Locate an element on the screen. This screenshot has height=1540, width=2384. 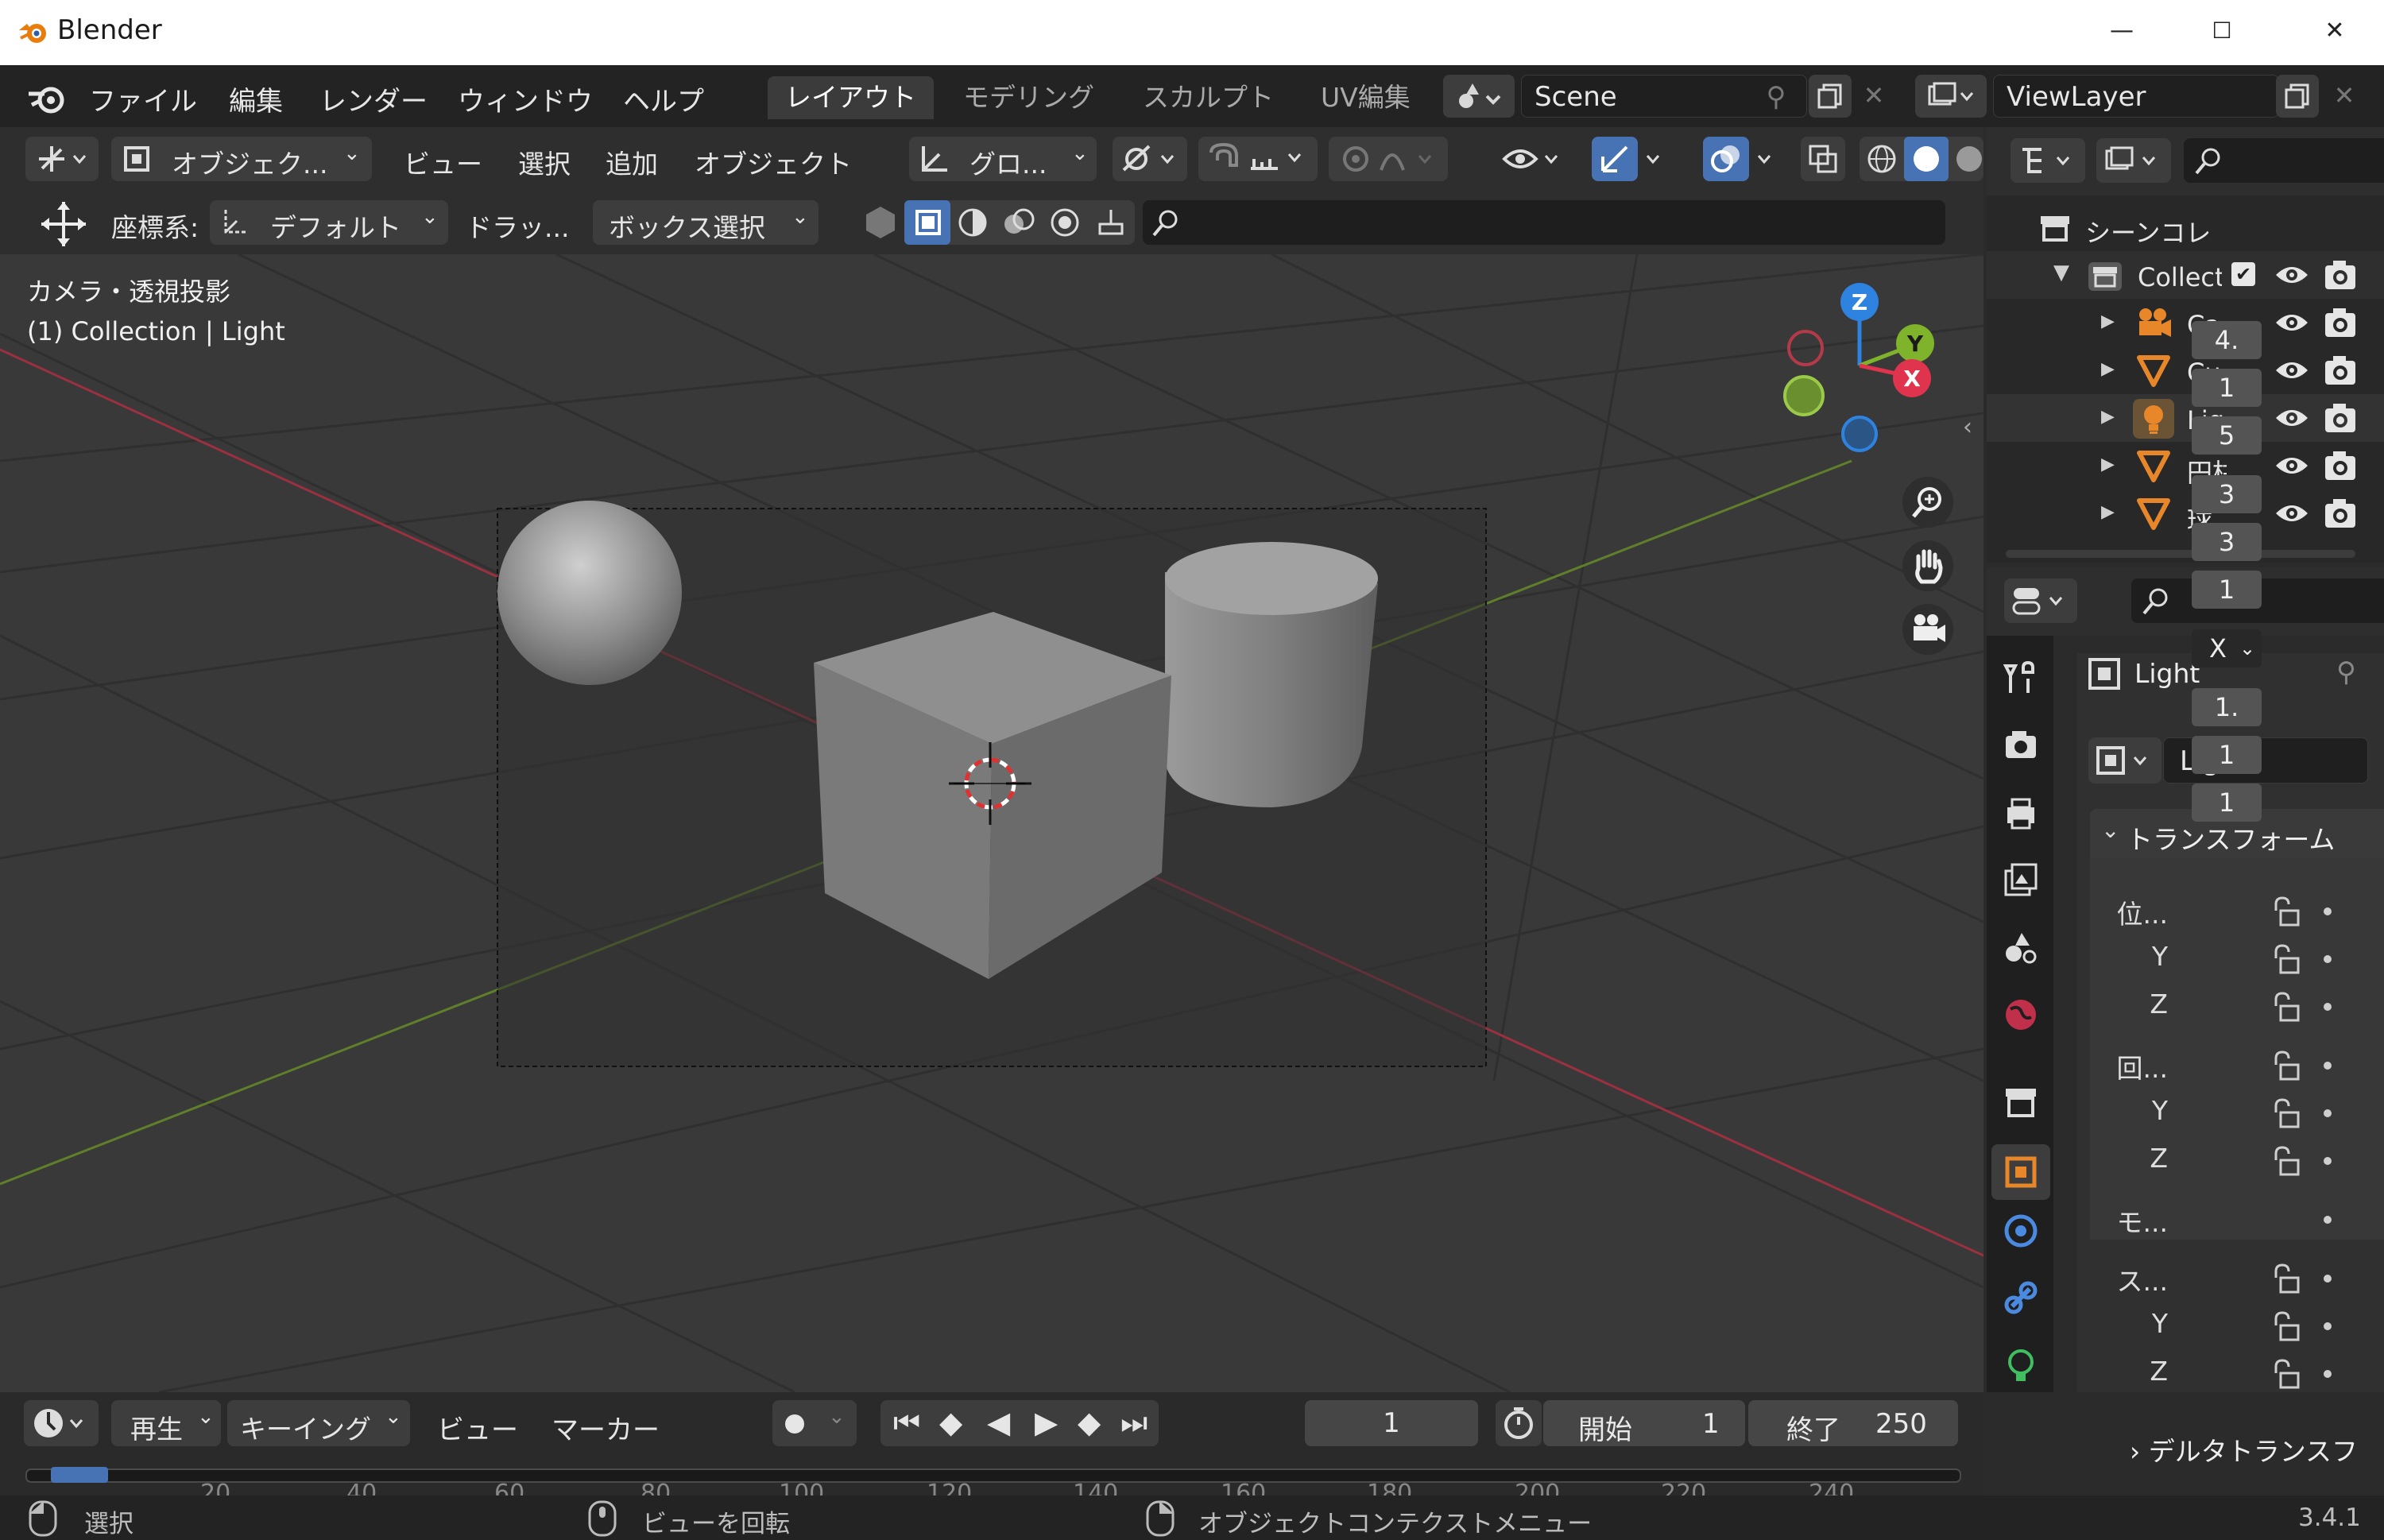
play-icon: ▶ is located at coordinates (1046, 1422).